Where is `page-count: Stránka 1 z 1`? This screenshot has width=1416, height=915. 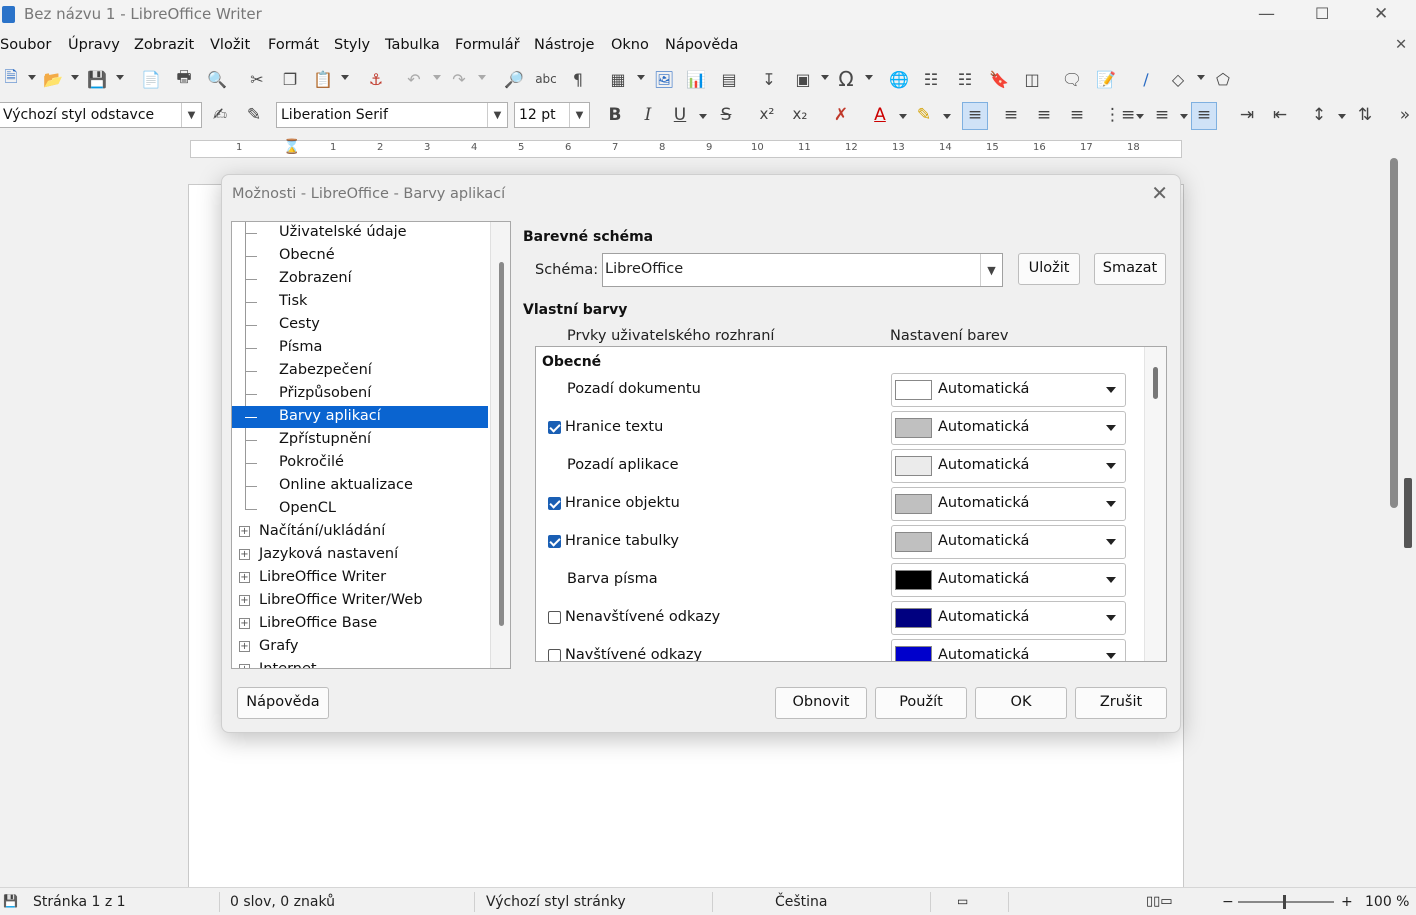 page-count: Stránka 1 z 1 is located at coordinates (79, 902).